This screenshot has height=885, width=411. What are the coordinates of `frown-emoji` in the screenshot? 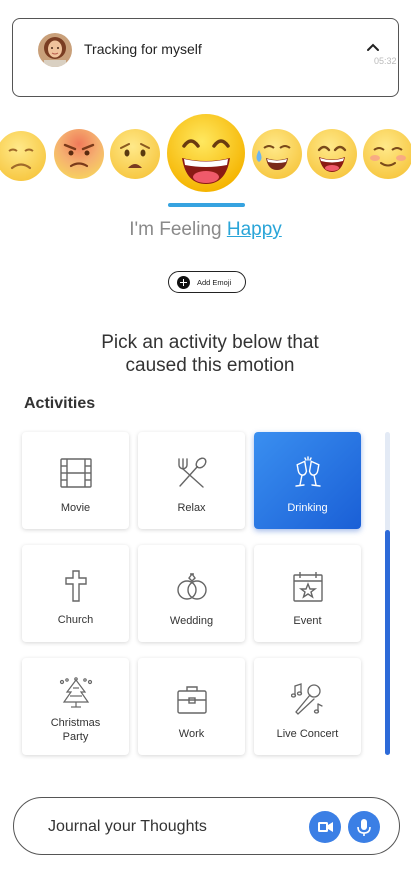 It's located at (23, 156).